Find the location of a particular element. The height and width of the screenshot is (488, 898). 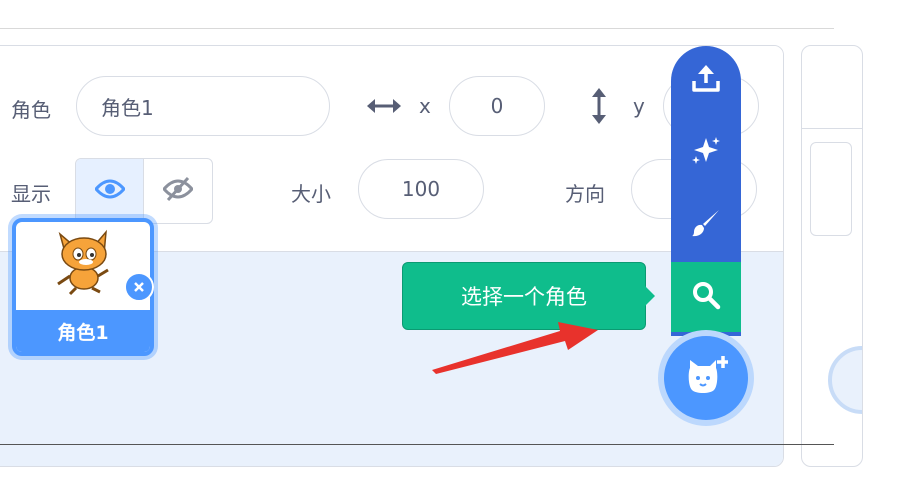

annotation-arrow is located at coordinates (515, 348).